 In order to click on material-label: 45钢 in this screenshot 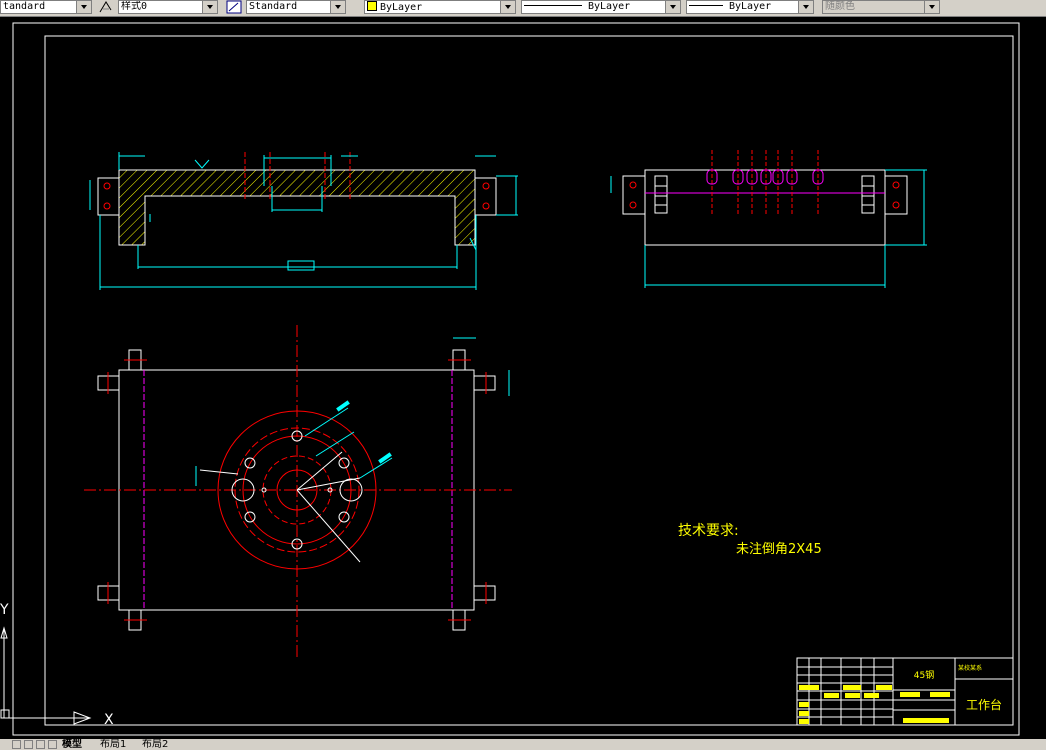, I will do `click(924, 675)`.